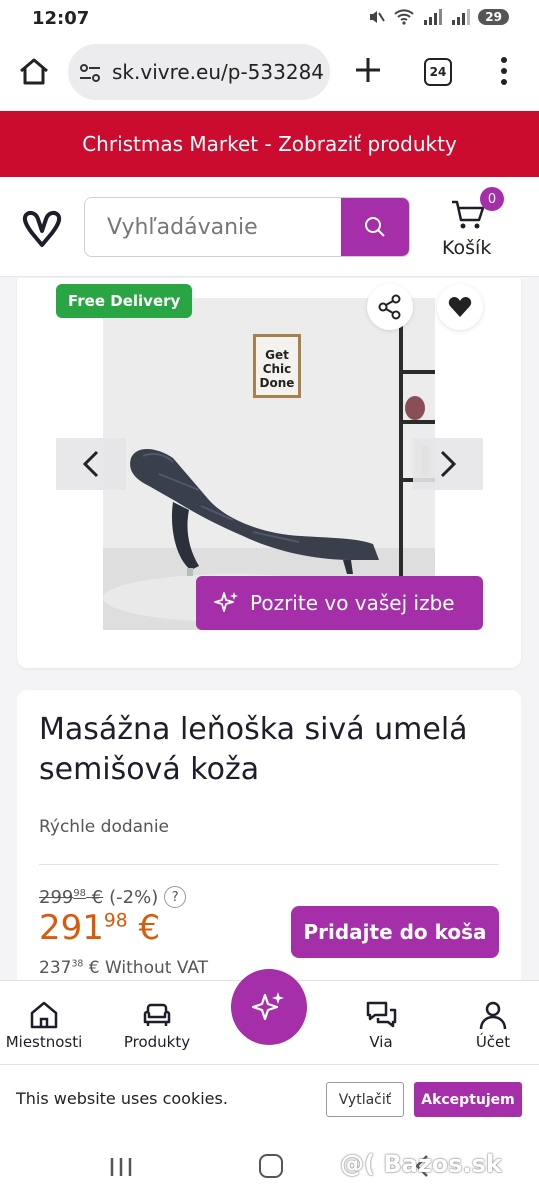 This screenshot has width=539, height=1200. I want to click on site-settings-icon, so click(90, 73).